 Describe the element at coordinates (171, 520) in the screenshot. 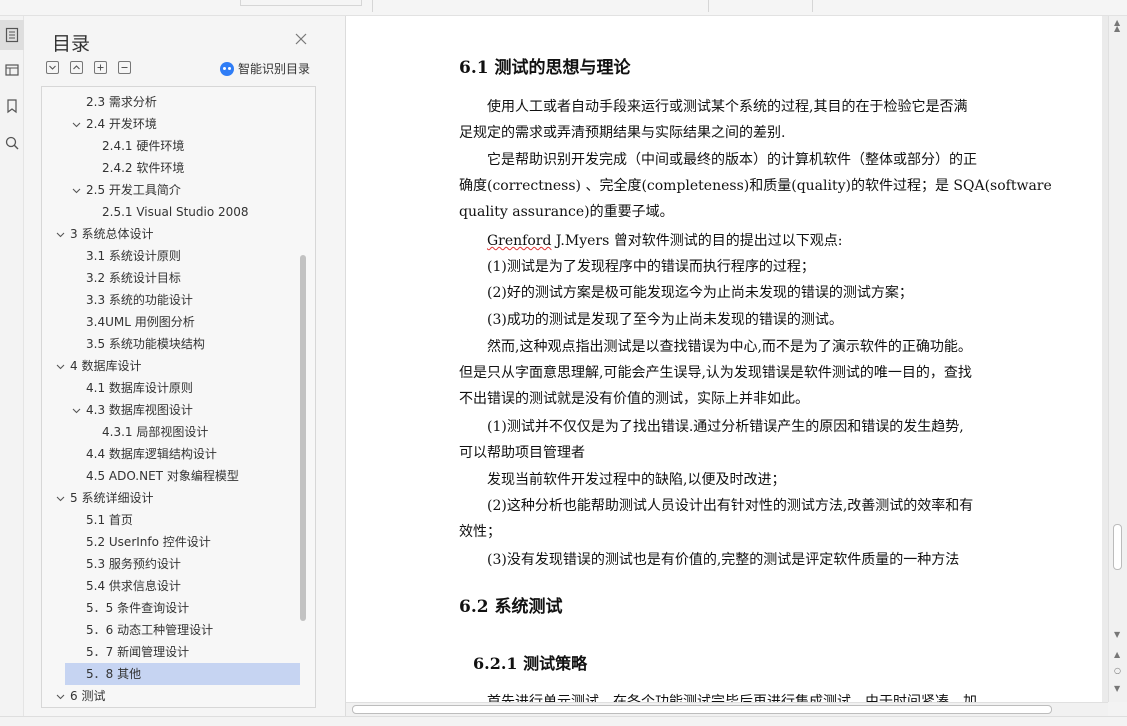

I see `toc-item: 5.1 首页` at that location.